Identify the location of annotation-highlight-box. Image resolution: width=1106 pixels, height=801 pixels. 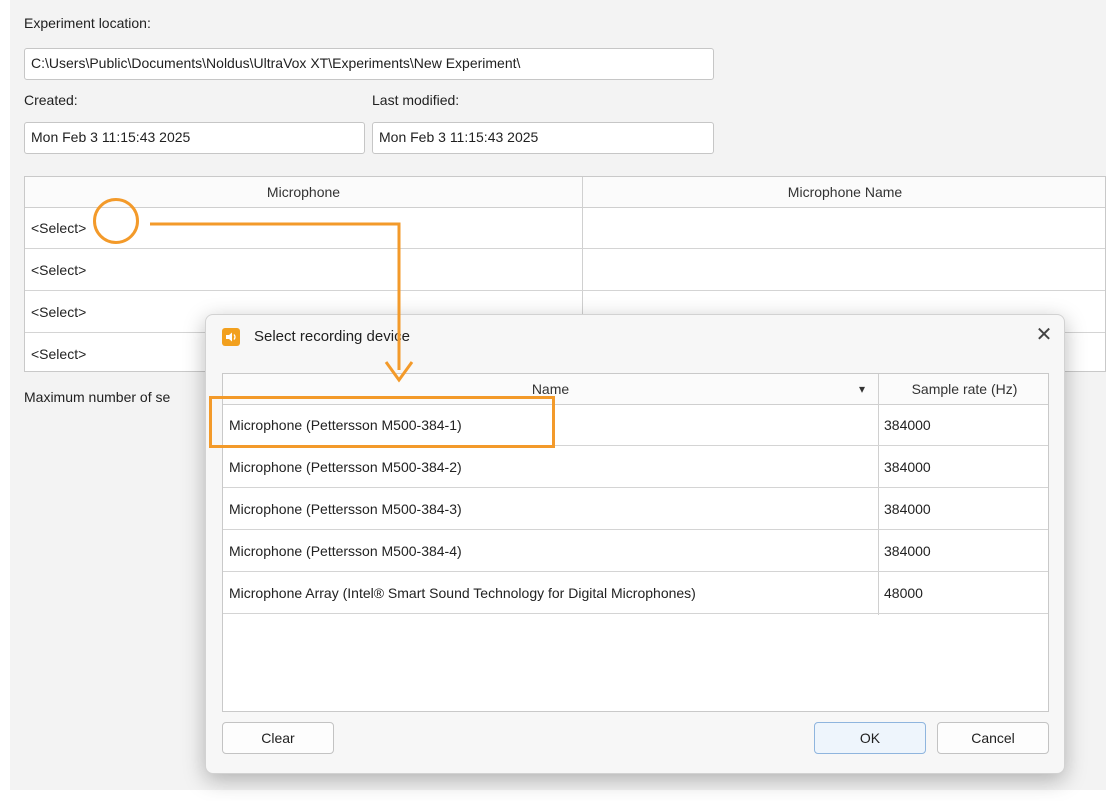
(382, 422).